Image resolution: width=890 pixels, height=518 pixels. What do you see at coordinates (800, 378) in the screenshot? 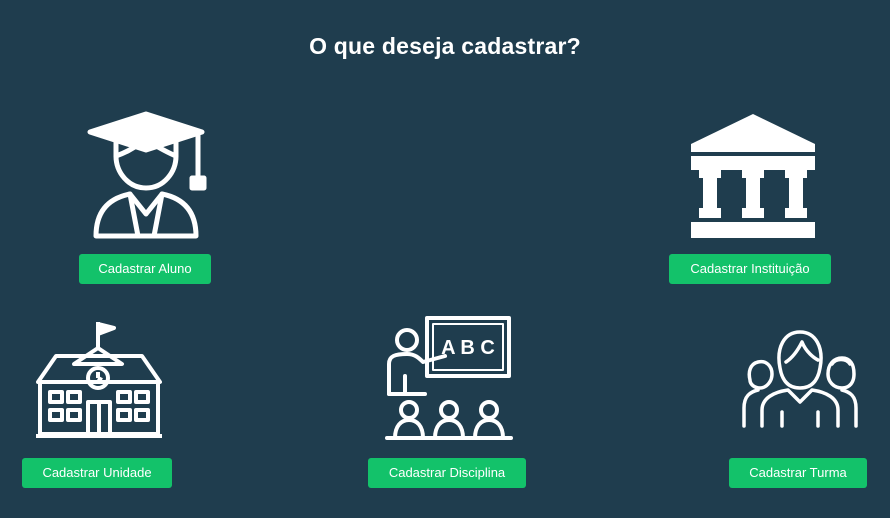
I see `group-people-icon` at bounding box center [800, 378].